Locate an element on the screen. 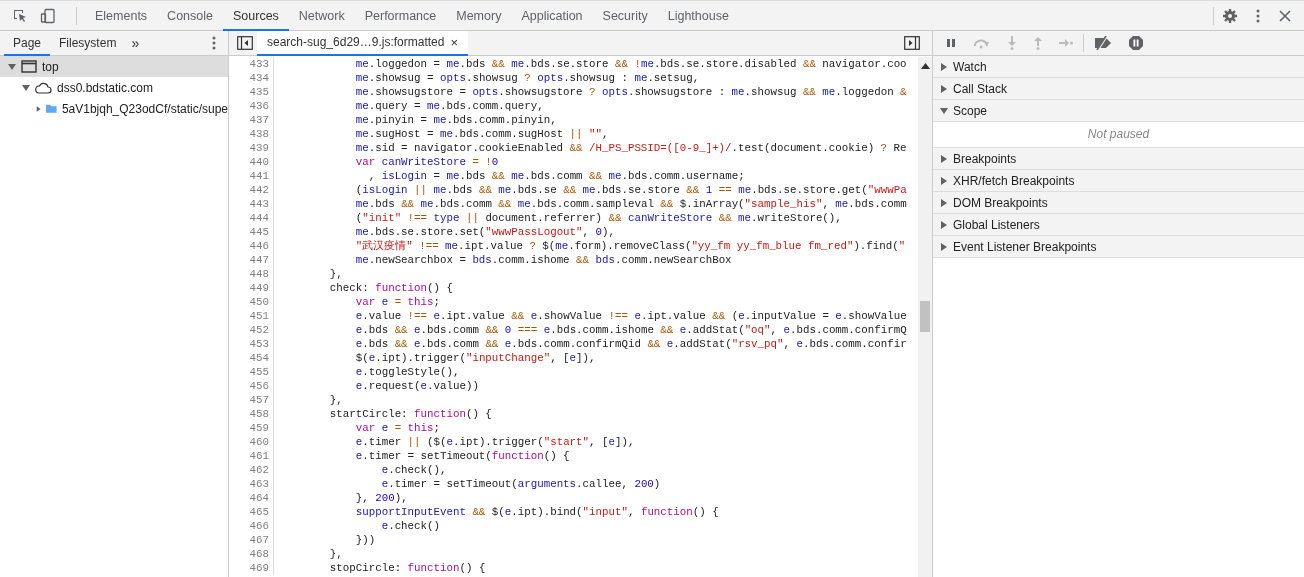  code-line: check: function() { is located at coordinates (390, 288).